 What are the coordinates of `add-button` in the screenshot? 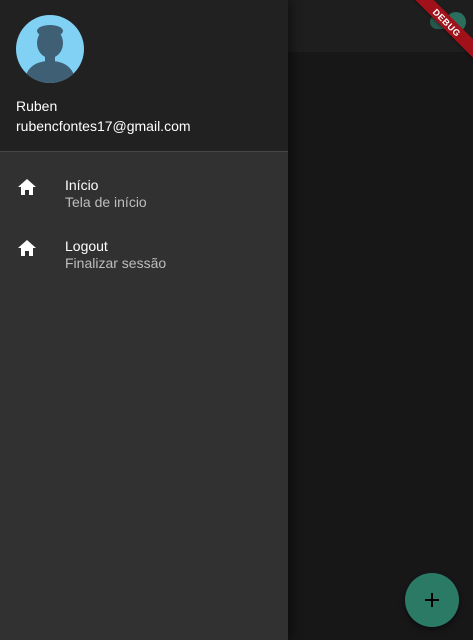 It's located at (432, 600).